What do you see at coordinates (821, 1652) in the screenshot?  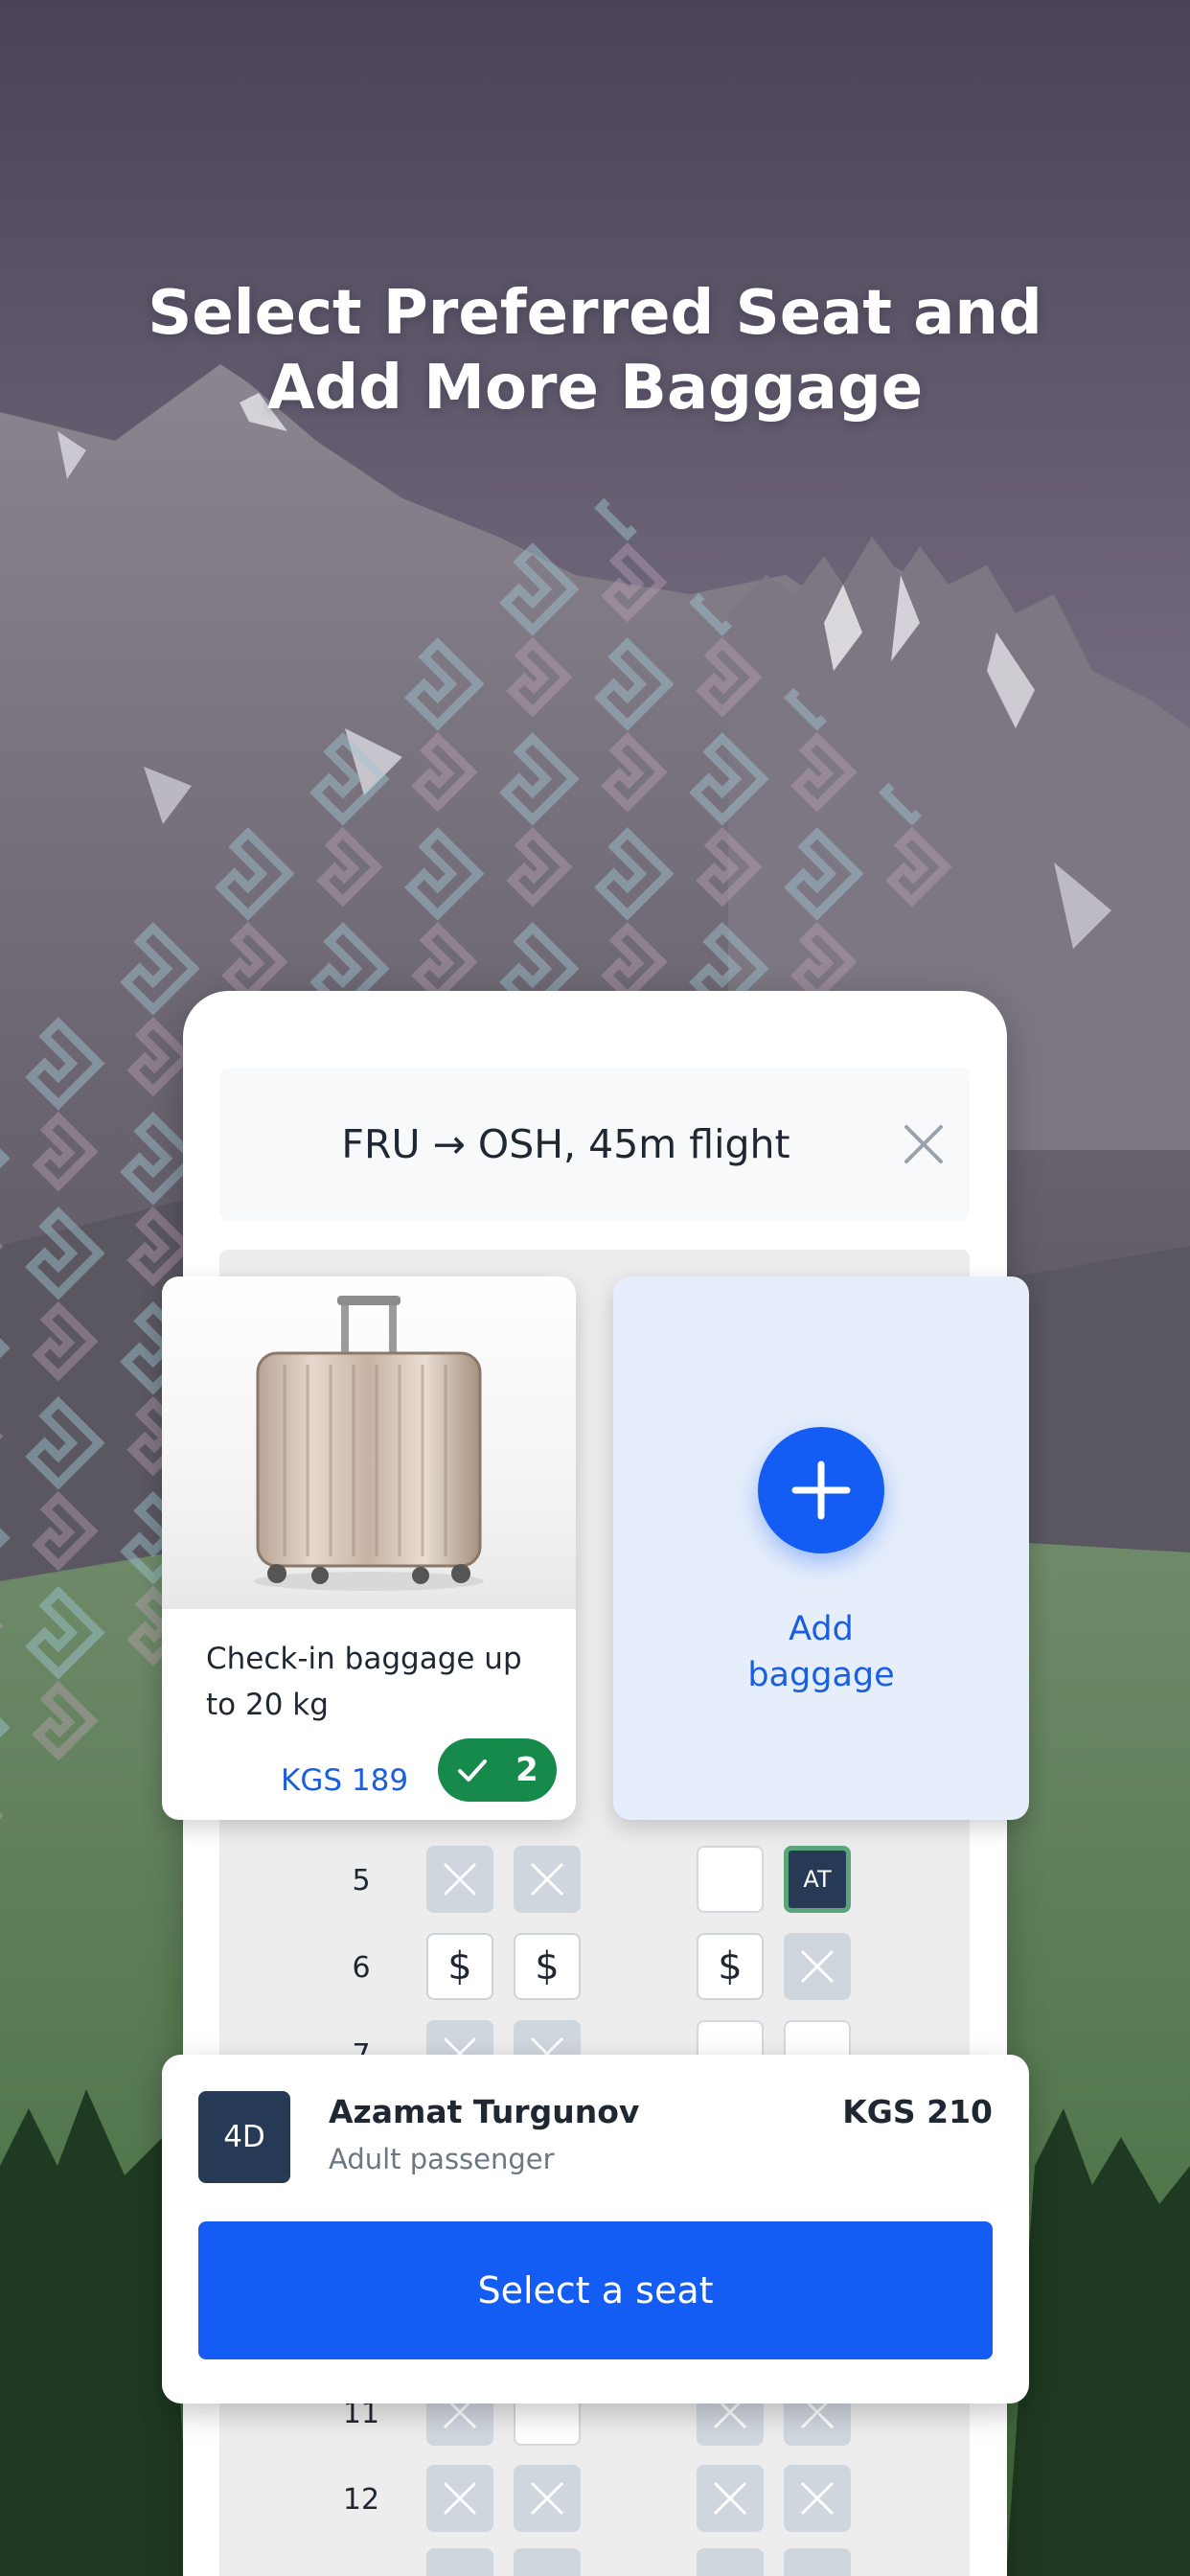 I see `add-baggage-label: Add baggage` at bounding box center [821, 1652].